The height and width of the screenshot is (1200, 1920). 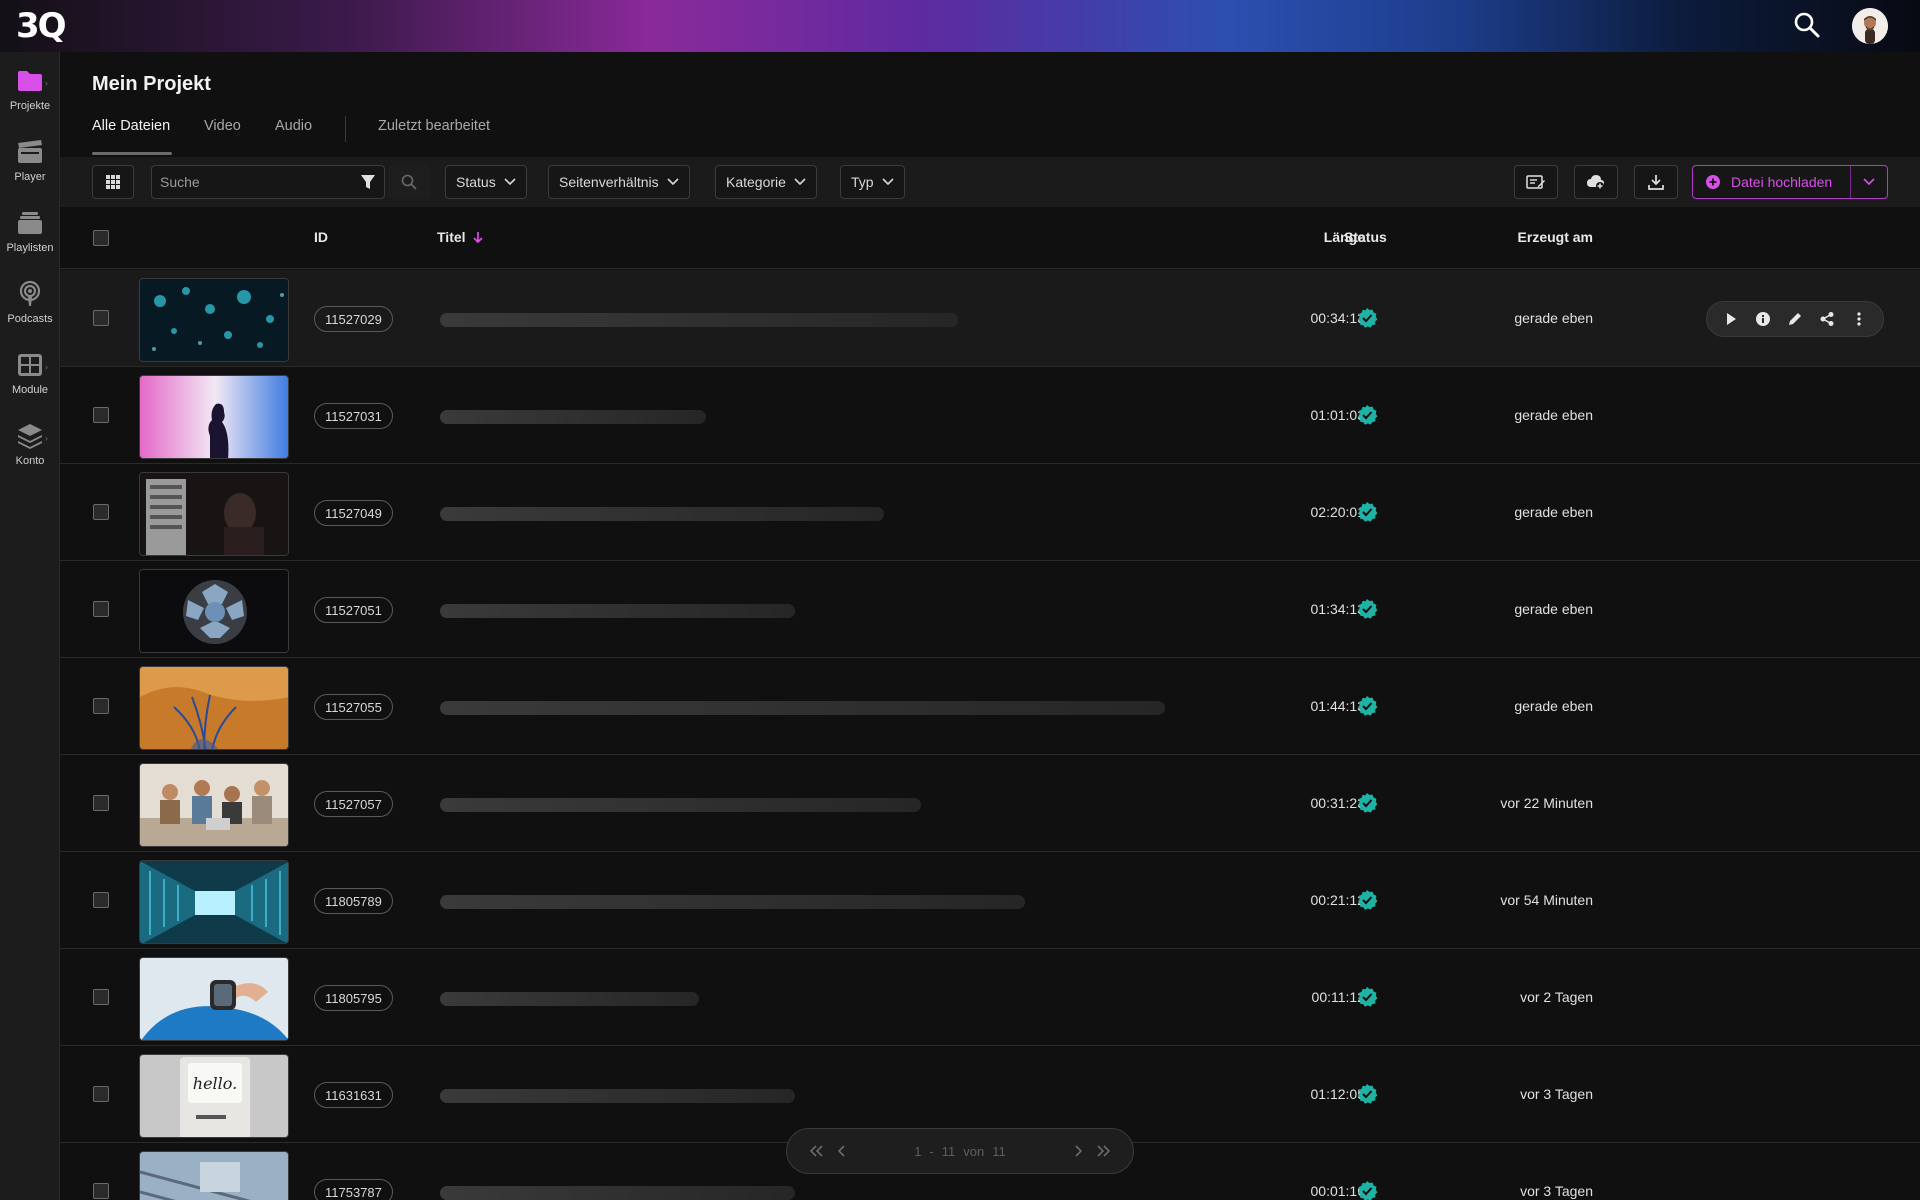 I want to click on sidebar-item-label: Module, so click(x=30, y=390).